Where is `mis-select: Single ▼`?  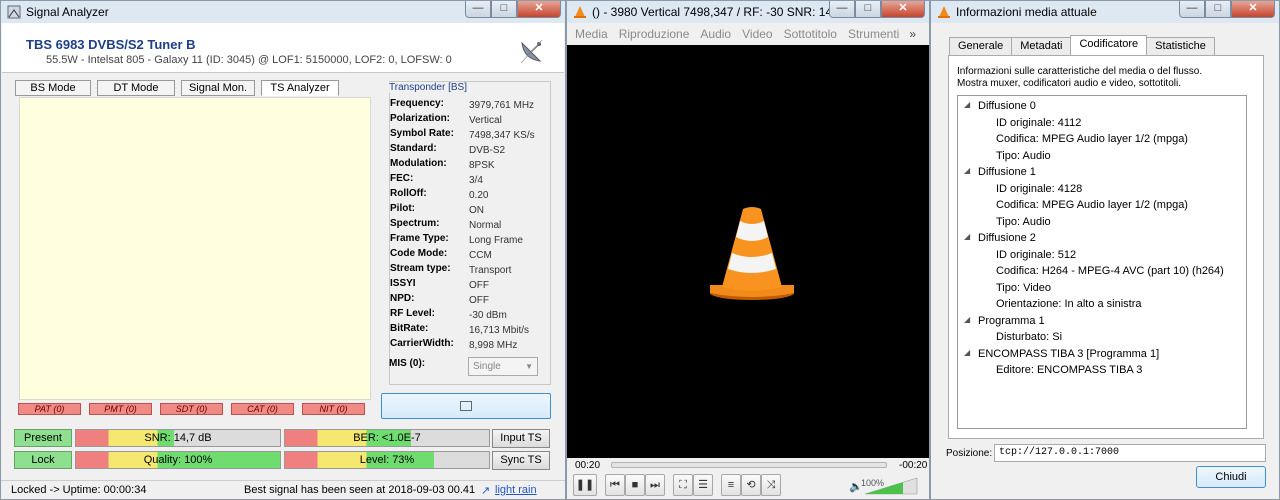 mis-select: Single ▼ is located at coordinates (503, 366).